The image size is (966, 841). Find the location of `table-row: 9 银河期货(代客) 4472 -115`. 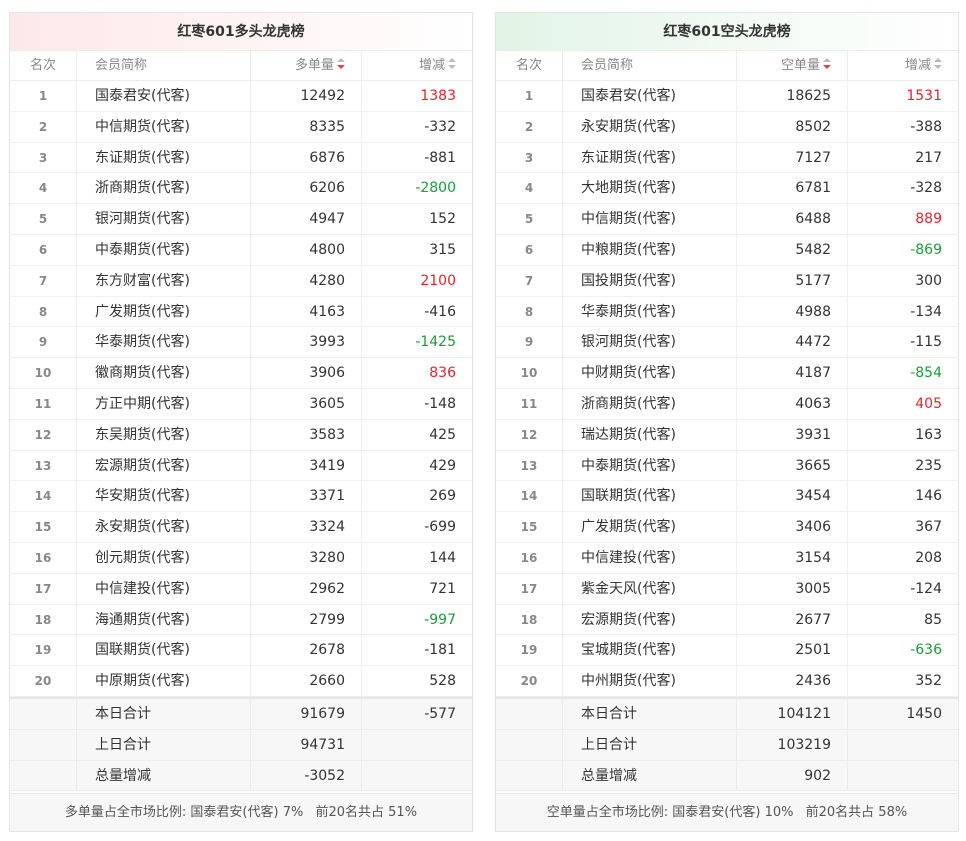

table-row: 9 银河期货(代客) 4472 -115 is located at coordinates (727, 343).